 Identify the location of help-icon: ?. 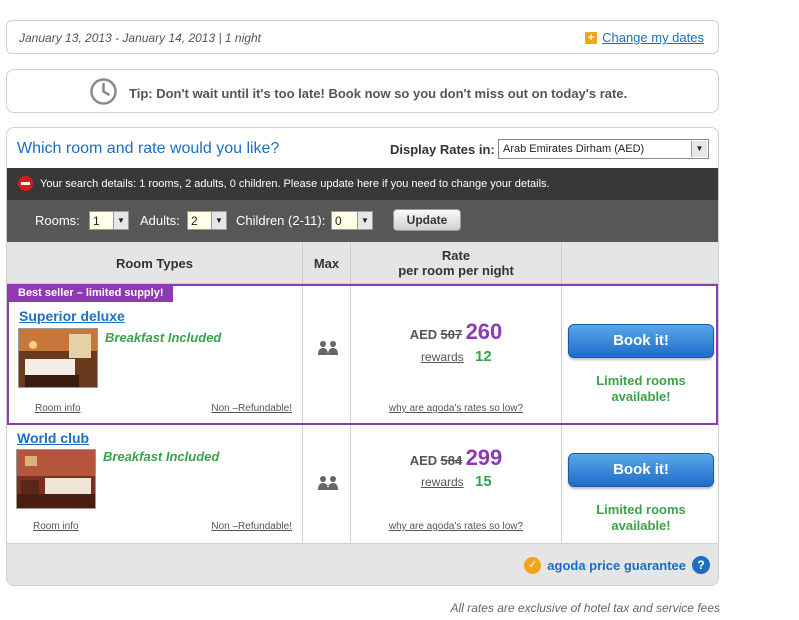
(701, 565).